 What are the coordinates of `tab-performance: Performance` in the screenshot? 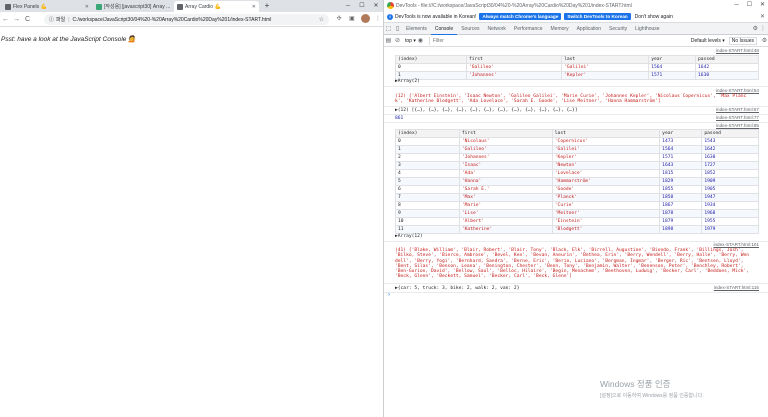 It's located at (528, 29).